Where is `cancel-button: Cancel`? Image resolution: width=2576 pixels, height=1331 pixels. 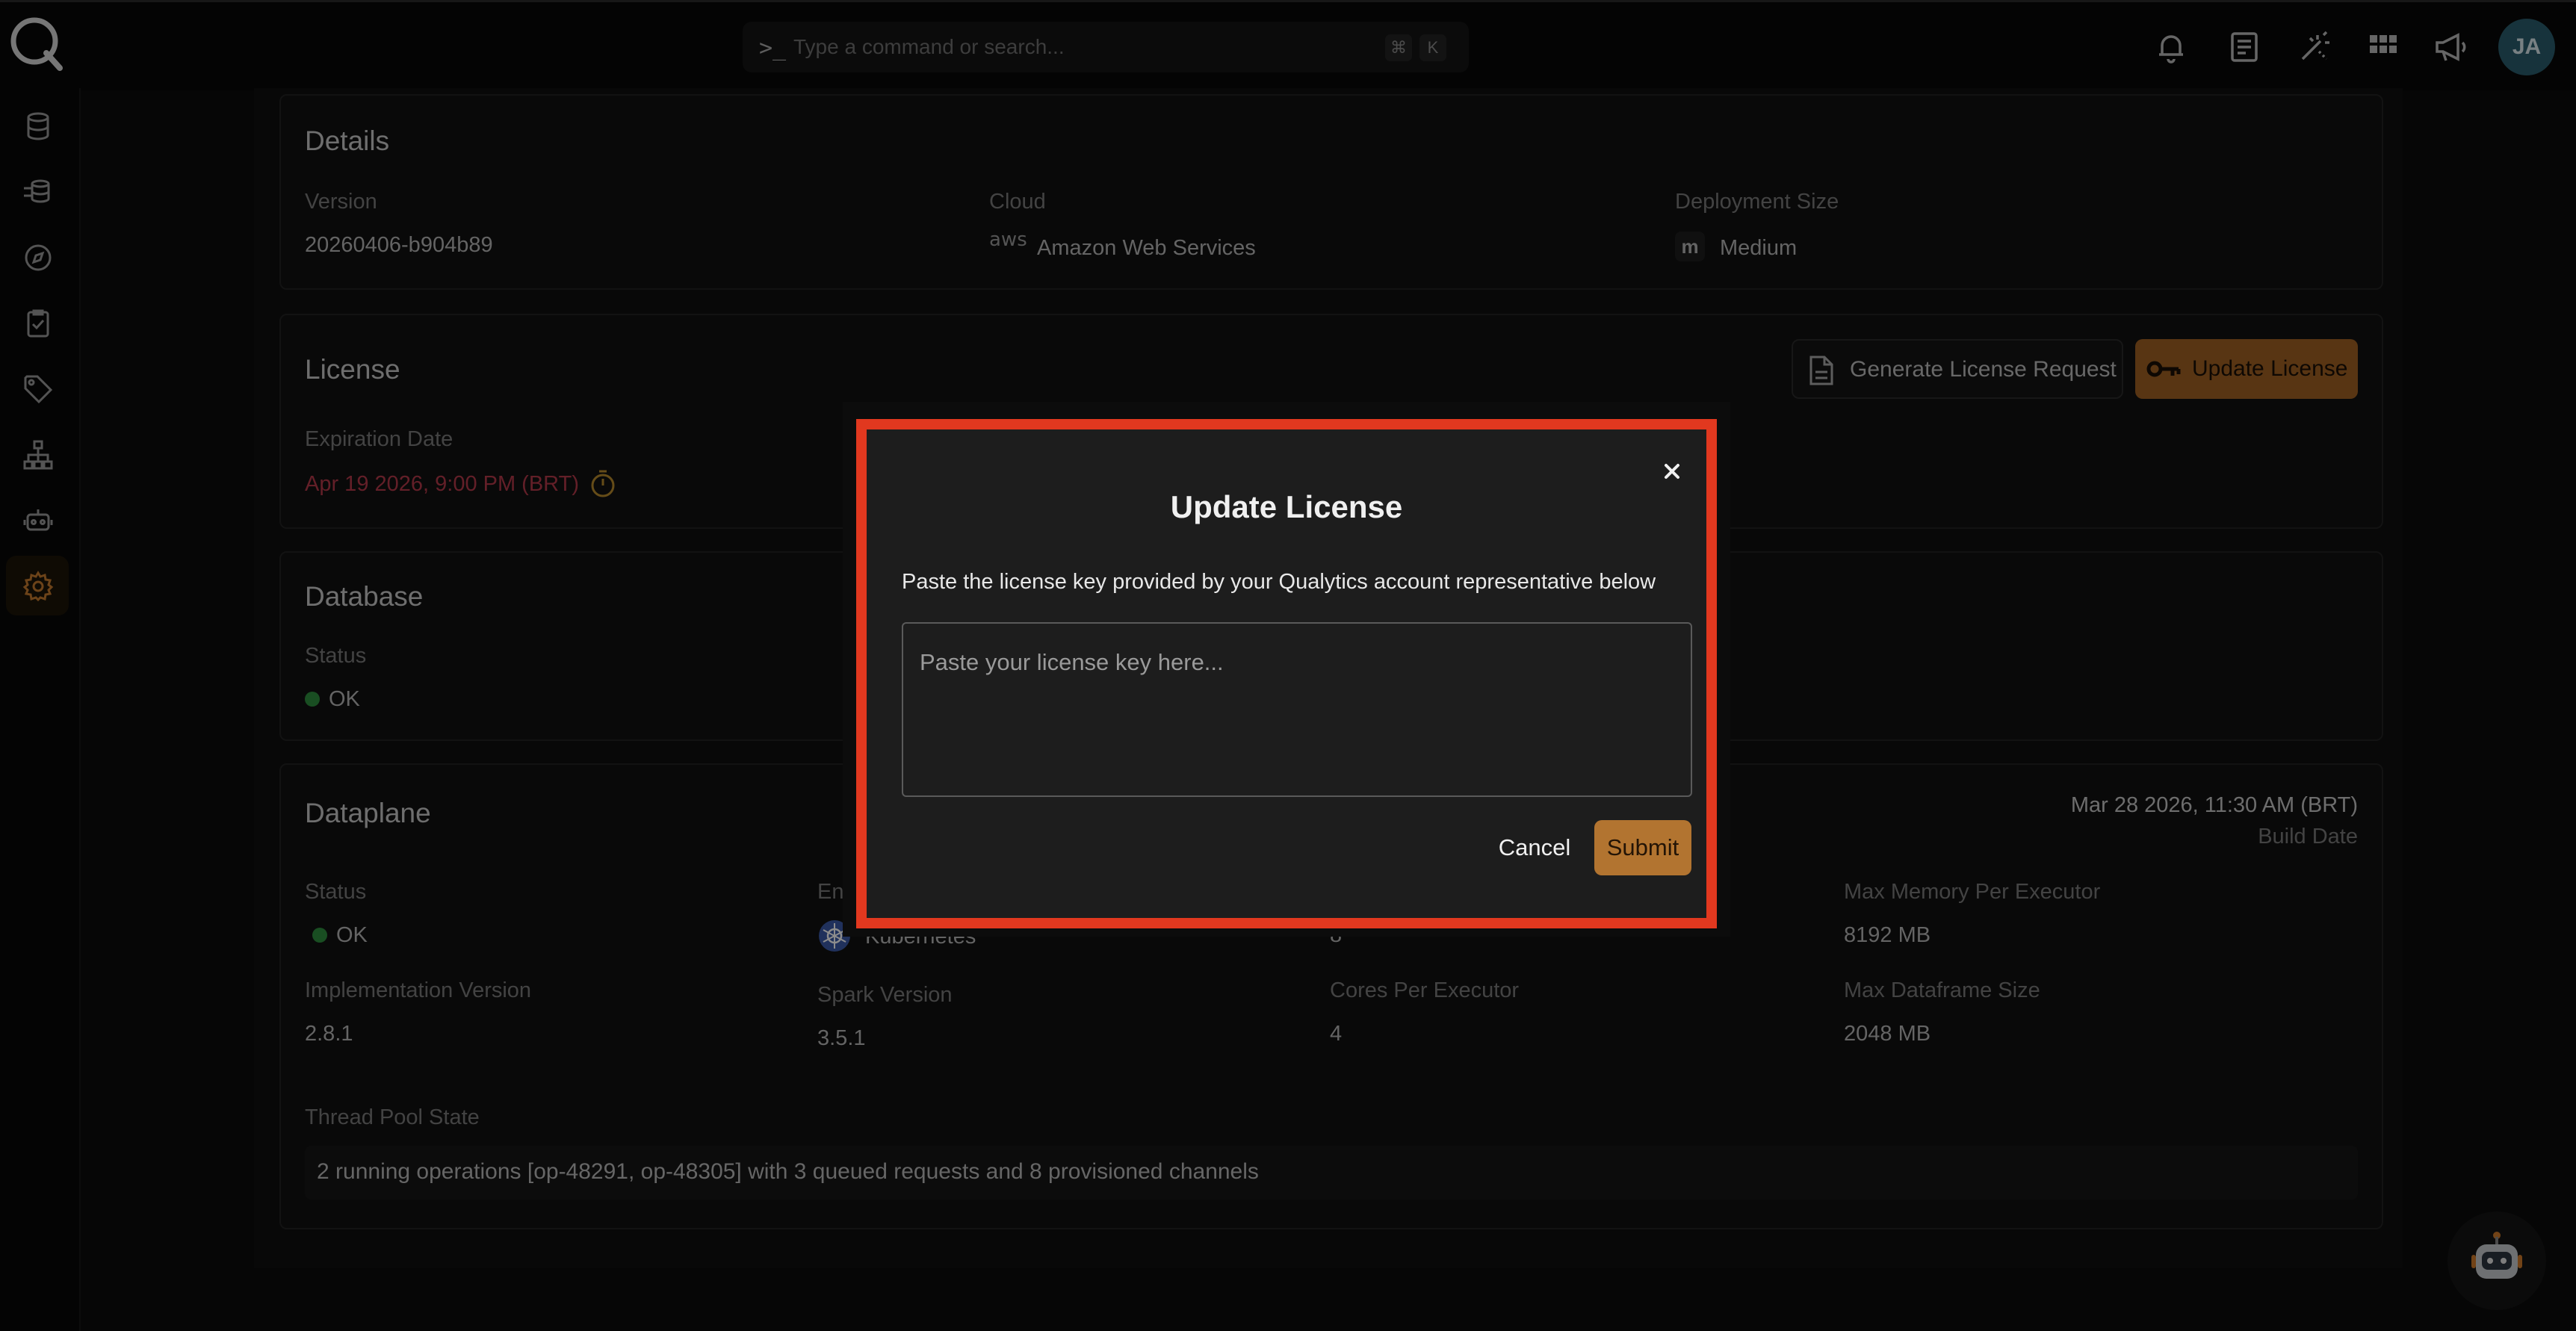 cancel-button: Cancel is located at coordinates (1534, 847).